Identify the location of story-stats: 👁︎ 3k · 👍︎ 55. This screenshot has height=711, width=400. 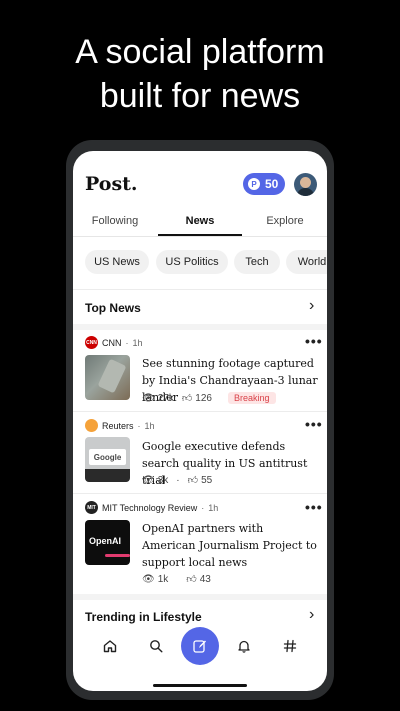
(177, 480).